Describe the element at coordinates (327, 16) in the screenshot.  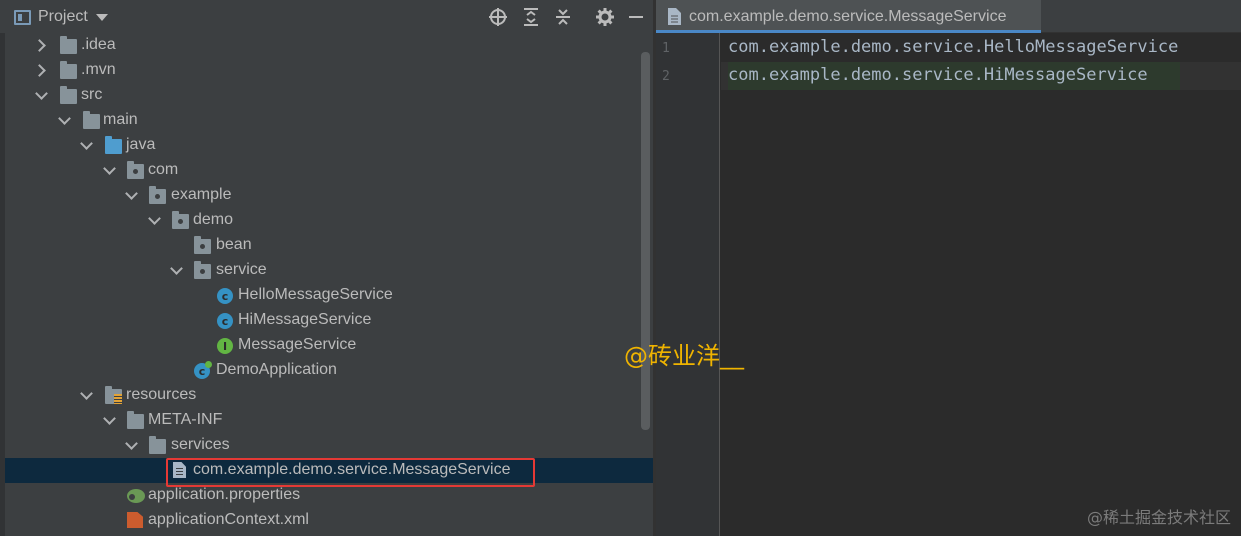
I see `project-panel-header: Project` at that location.